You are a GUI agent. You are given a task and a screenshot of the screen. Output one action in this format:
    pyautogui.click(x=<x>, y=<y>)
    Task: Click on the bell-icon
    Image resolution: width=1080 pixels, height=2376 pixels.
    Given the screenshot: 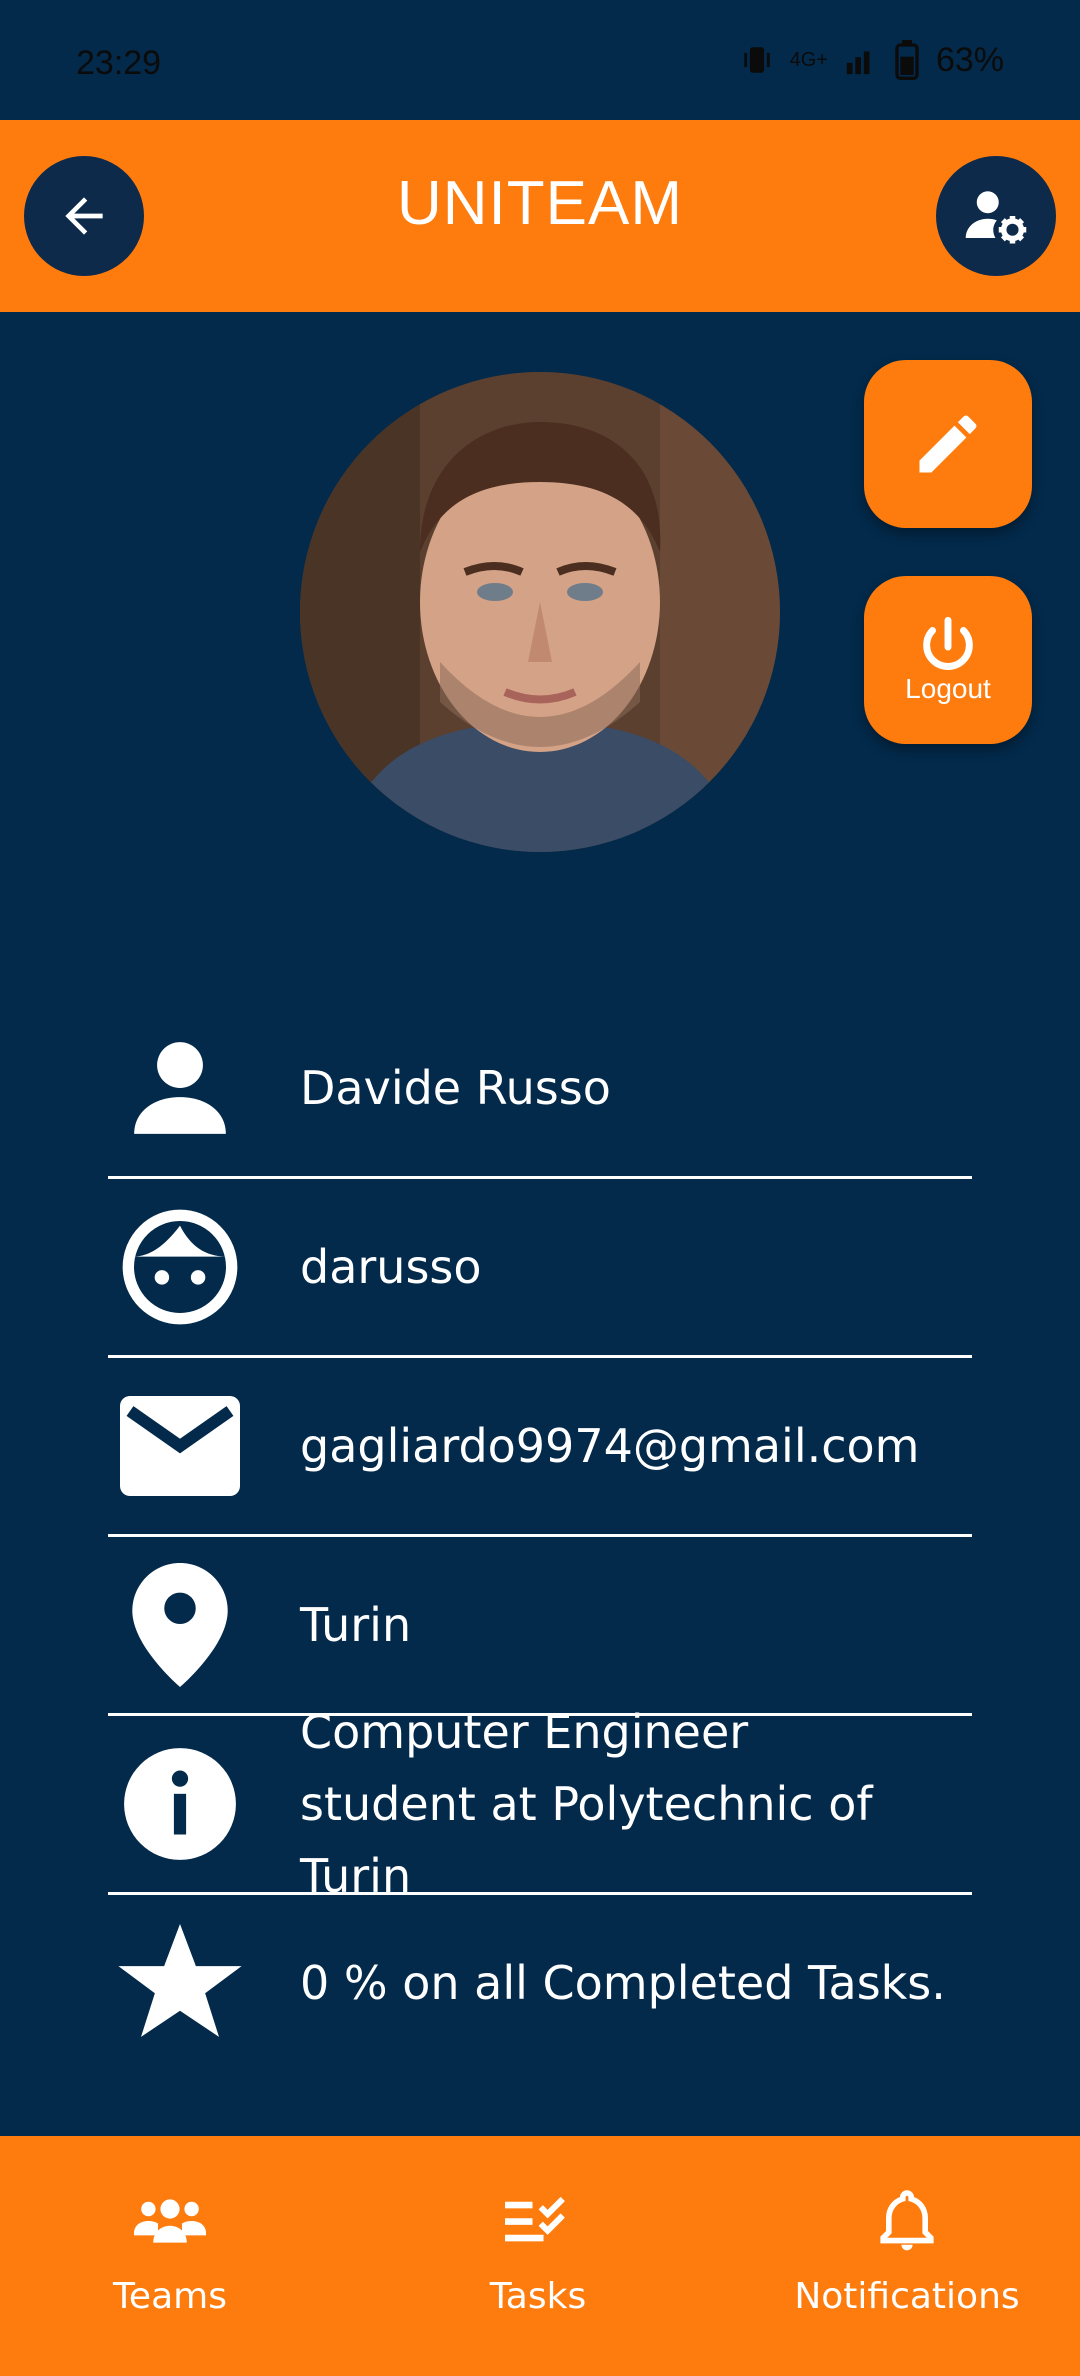 What is the action you would take?
    pyautogui.click(x=907, y=2221)
    